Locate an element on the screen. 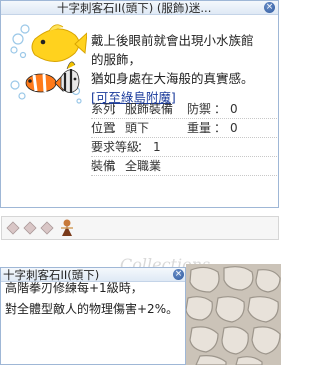 Image resolution: width=320 pixels, height=365 pixels. item-window-titlebar: 十字刺客石II(頭下) (服飾)迷... × is located at coordinates (139, 8).